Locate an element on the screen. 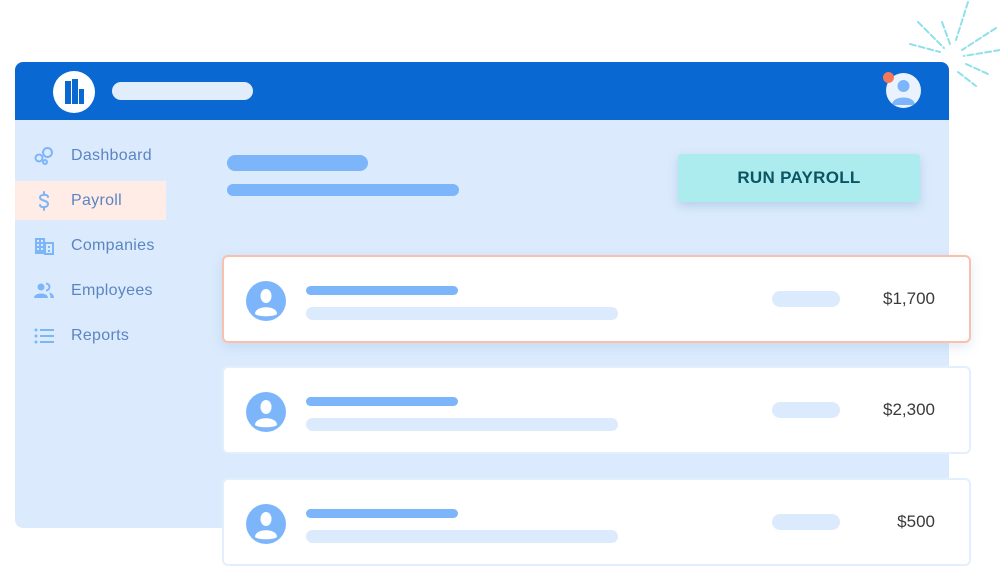 The image size is (1000, 570). notification-dot is located at coordinates (888, 77).